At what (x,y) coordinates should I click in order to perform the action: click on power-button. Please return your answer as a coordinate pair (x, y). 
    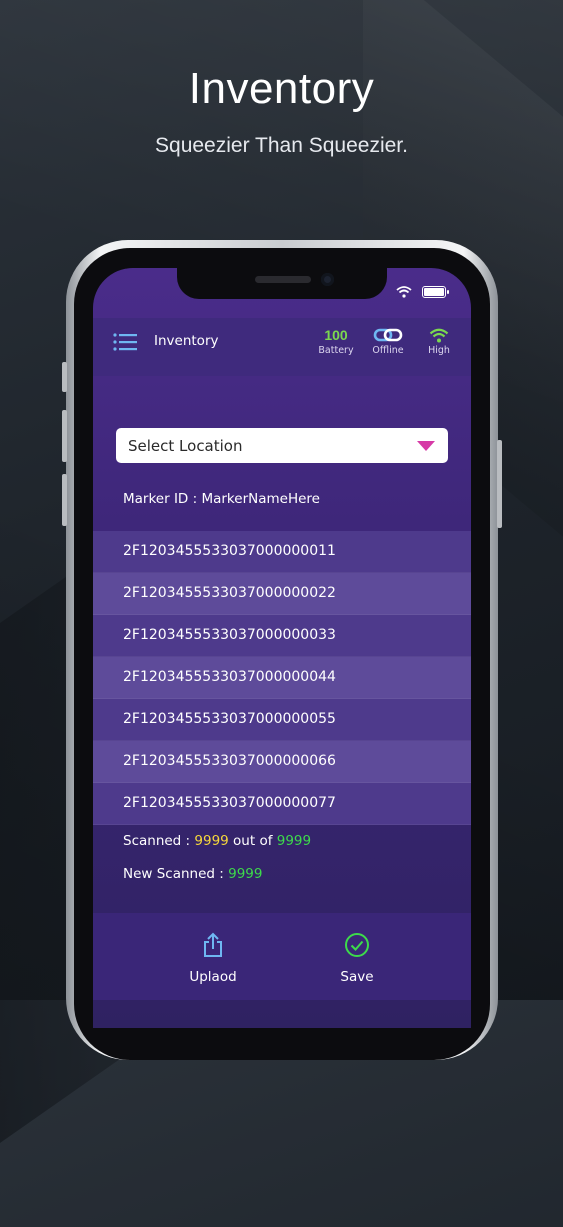
    Looking at the image, I should click on (499, 484).